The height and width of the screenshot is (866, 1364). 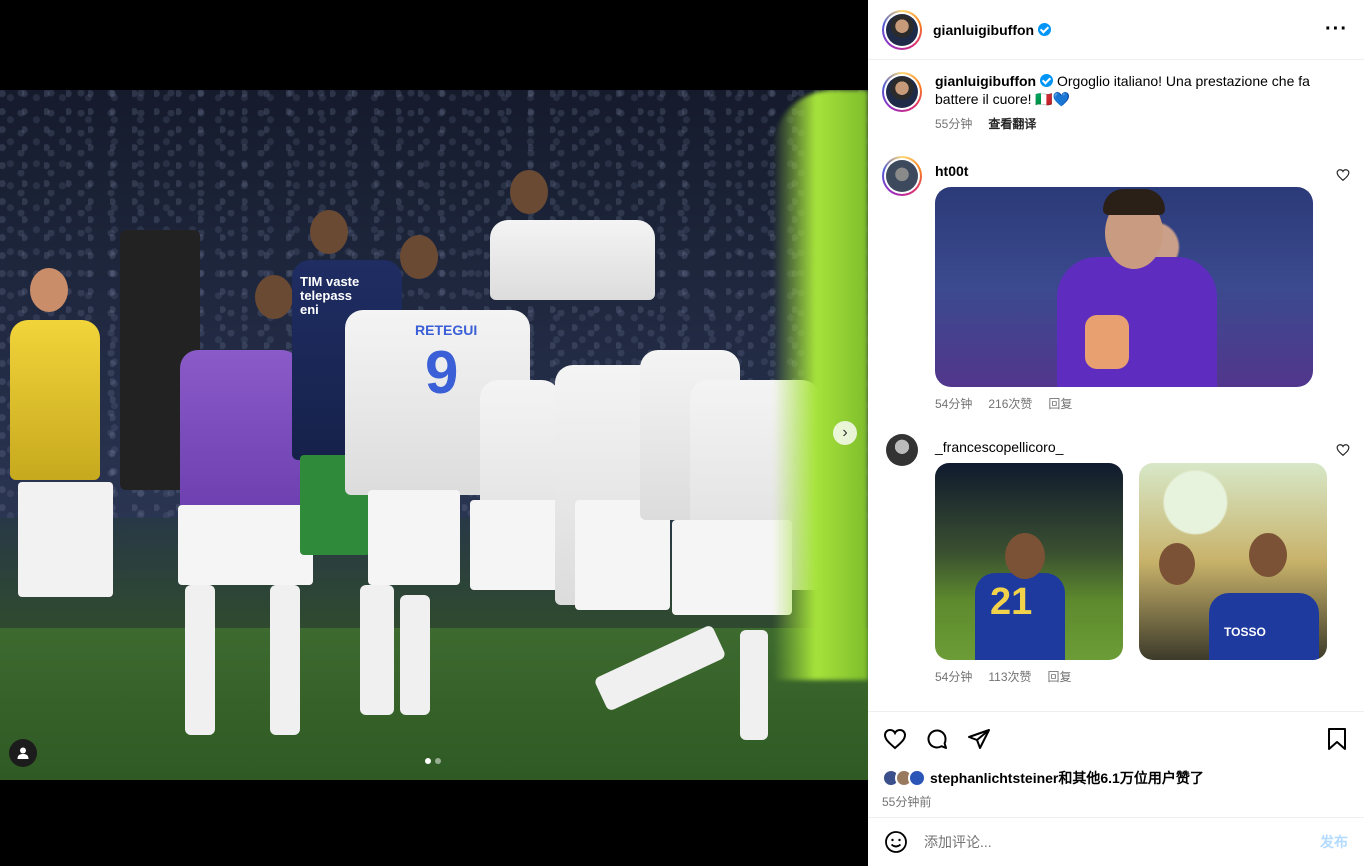 What do you see at coordinates (1116, 30) in the screenshot?
I see `post-header: gianluigibuffon ···` at bounding box center [1116, 30].